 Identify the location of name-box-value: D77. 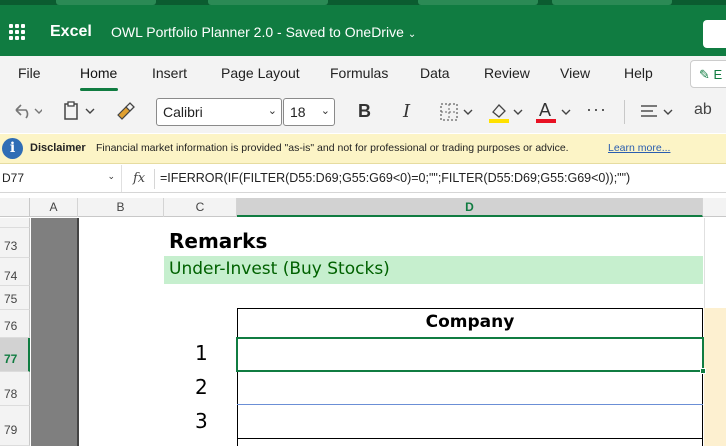
(13, 178).